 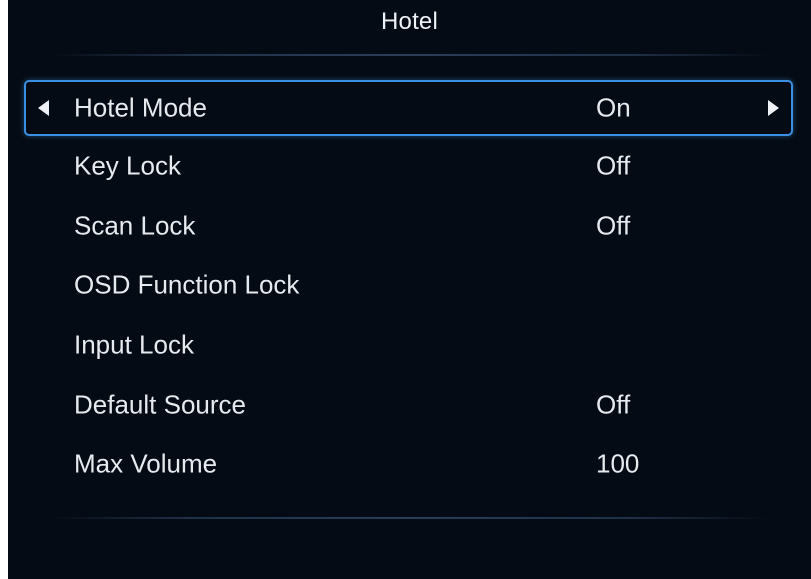 I want to click on menu-item-input-lock: Input Lock, so click(x=409, y=345).